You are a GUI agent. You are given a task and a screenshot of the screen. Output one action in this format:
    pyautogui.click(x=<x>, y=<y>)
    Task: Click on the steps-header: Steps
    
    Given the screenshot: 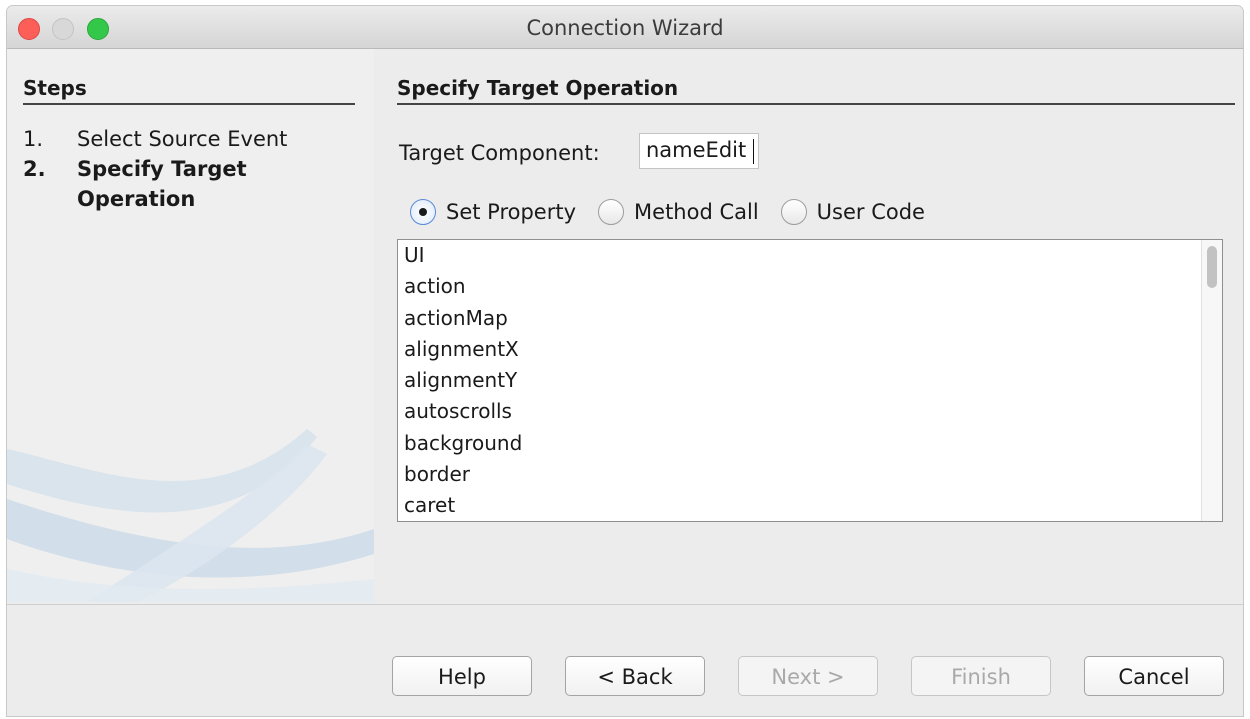 What is the action you would take?
    pyautogui.click(x=189, y=90)
    